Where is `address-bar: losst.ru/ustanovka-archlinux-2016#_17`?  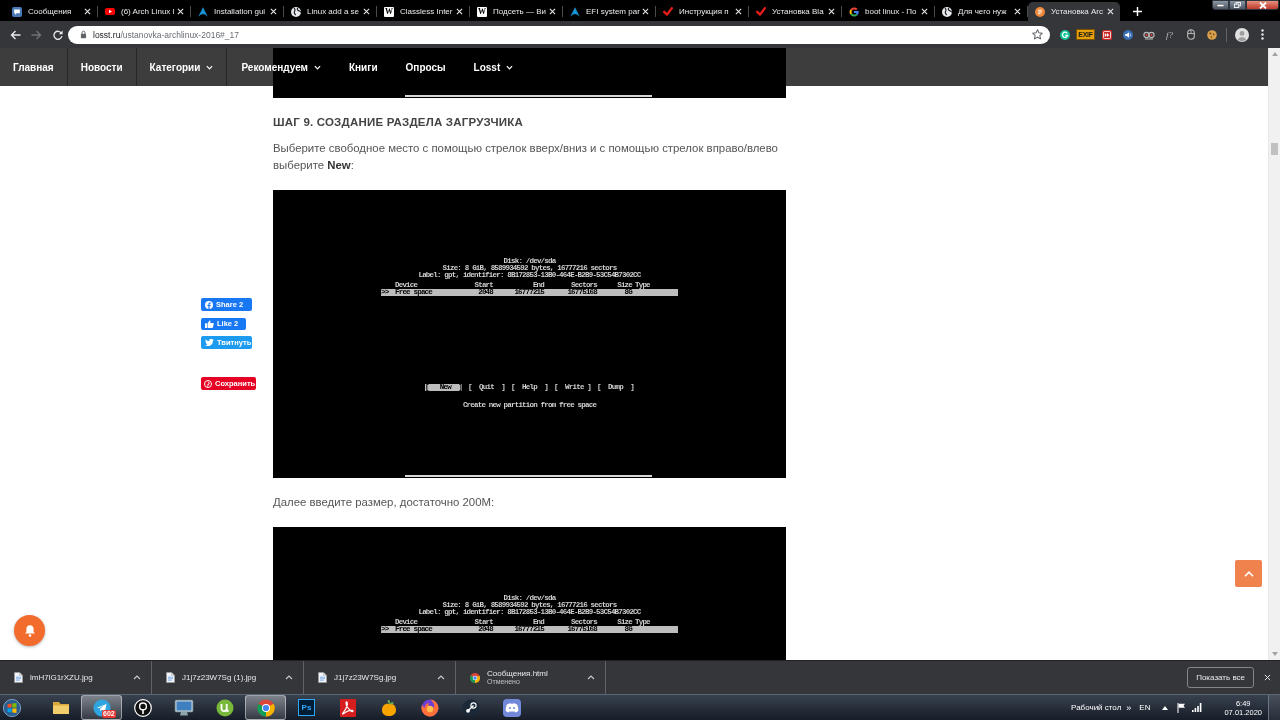
address-bar: losst.ru/ustanovka-archlinux-2016#_17 is located at coordinates (559, 34).